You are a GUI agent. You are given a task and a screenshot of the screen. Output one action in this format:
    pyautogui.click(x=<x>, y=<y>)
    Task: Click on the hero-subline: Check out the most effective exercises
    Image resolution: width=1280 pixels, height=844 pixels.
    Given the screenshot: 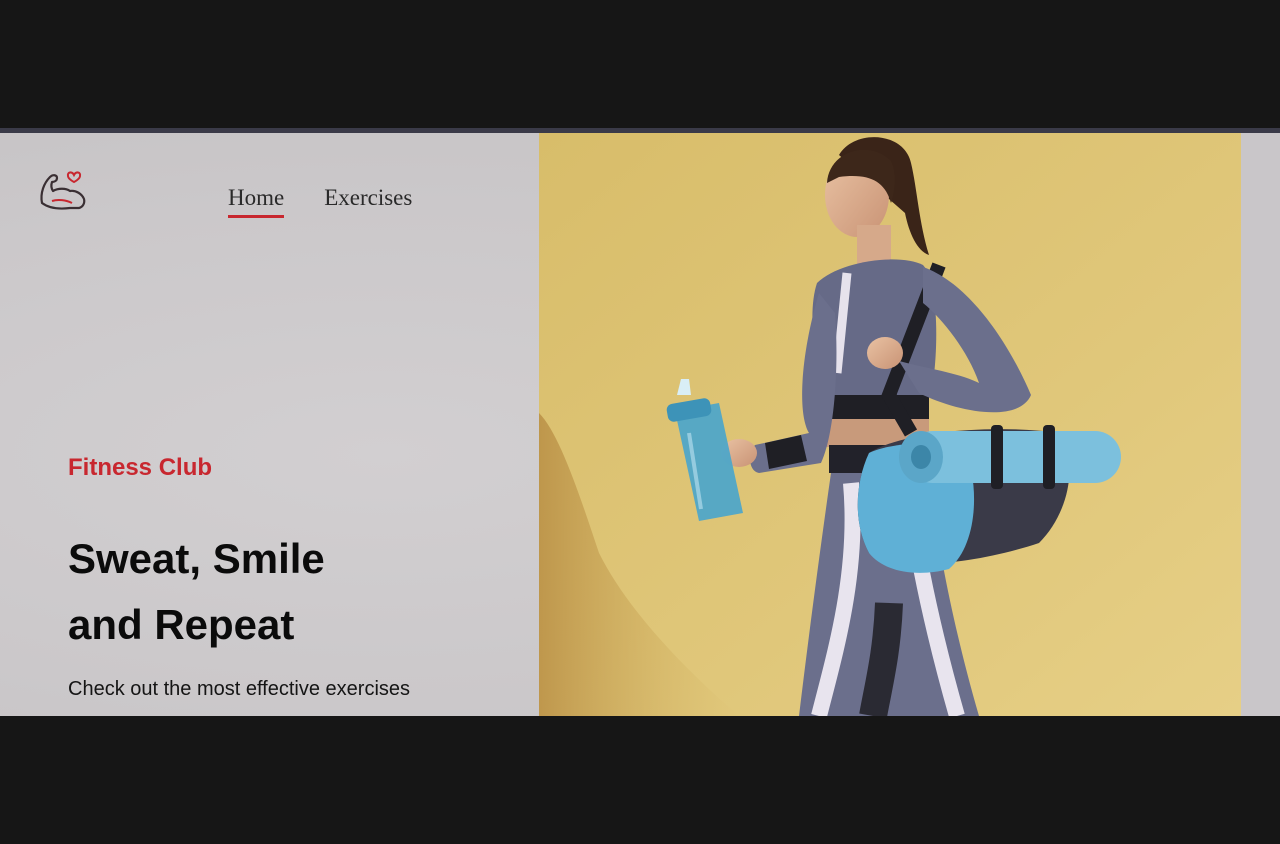 What is the action you would take?
    pyautogui.click(x=239, y=689)
    